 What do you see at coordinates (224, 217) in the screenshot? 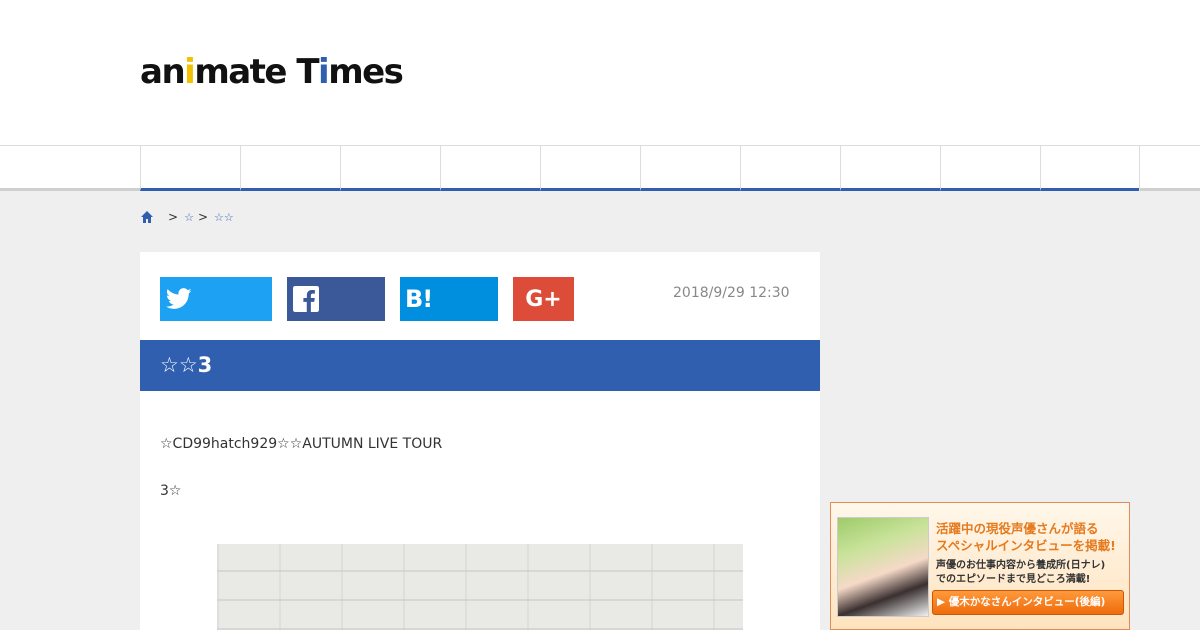
I see `breadcrumb-item: ☆☆` at bounding box center [224, 217].